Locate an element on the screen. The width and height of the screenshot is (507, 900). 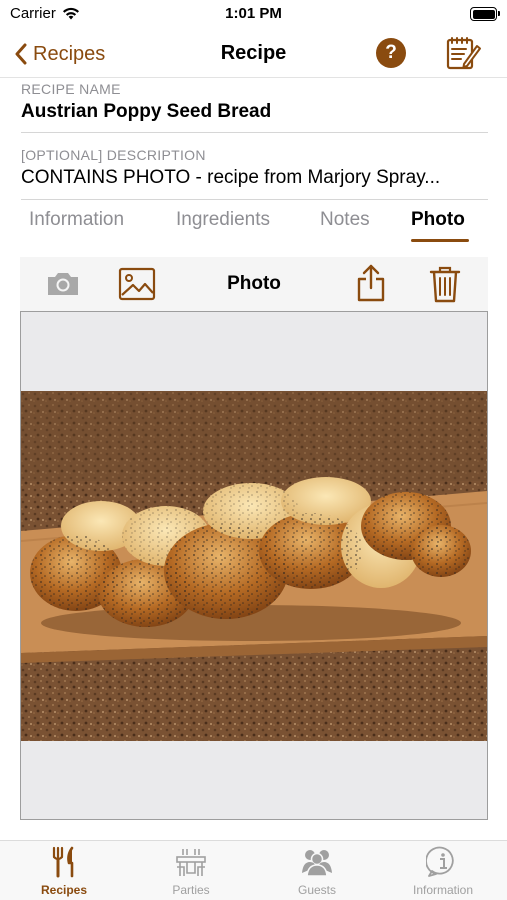
help-button: ? is located at coordinates (391, 53).